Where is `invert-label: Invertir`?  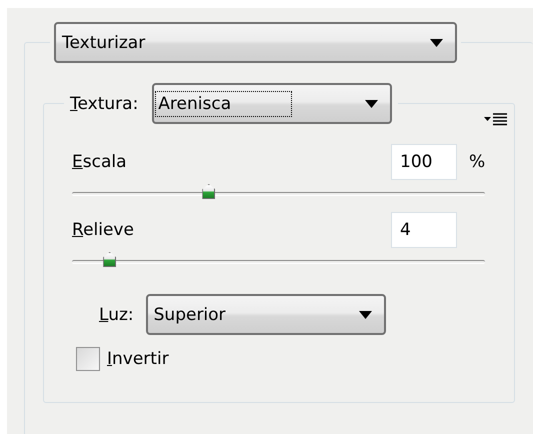
invert-label: Invertir is located at coordinates (138, 359).